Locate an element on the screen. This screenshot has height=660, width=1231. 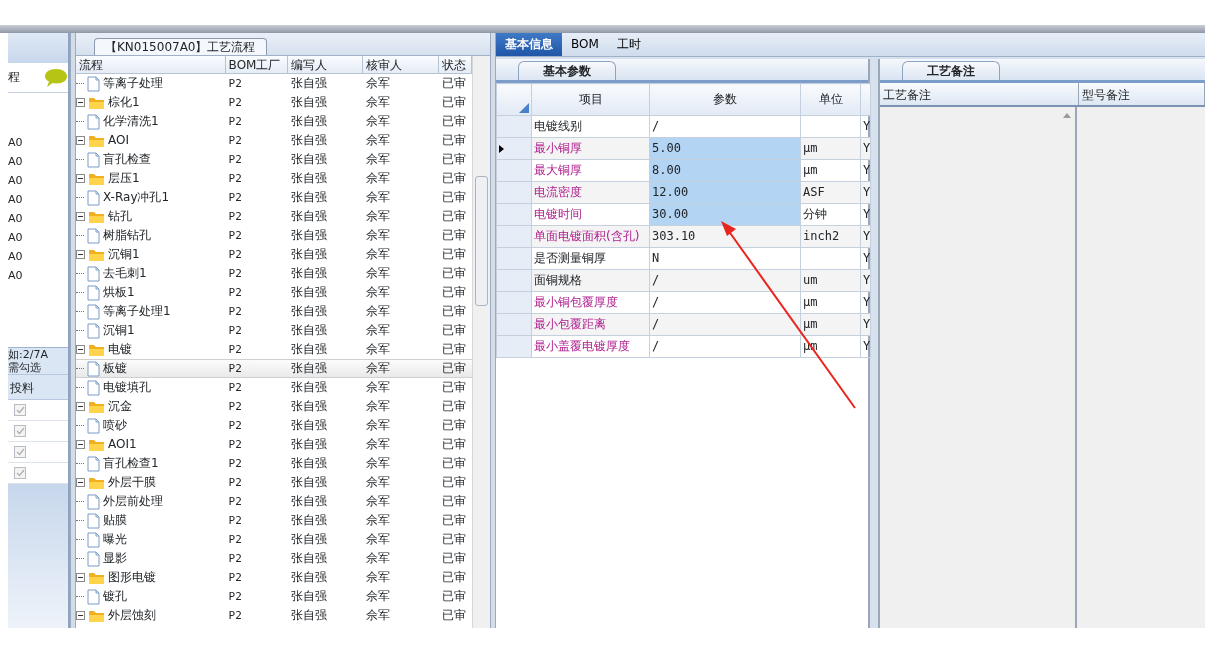
tree-row: 板镀 P2 张自强 佘军 已审 is located at coordinates (274, 368).